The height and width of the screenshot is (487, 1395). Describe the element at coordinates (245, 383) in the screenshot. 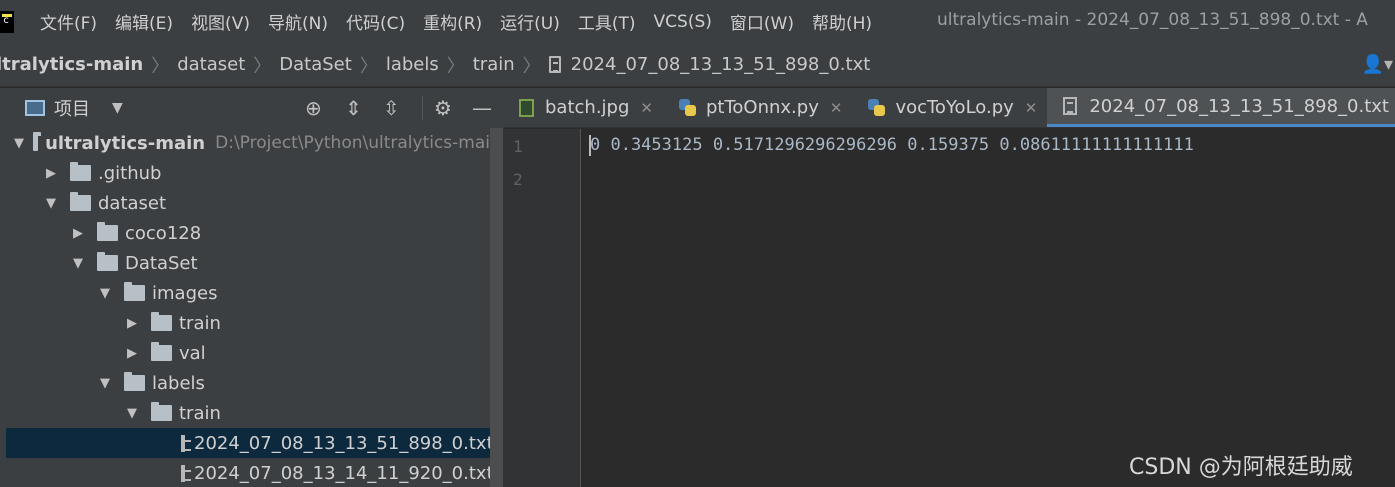

I see `tree-node-labels: ▼ labels` at that location.